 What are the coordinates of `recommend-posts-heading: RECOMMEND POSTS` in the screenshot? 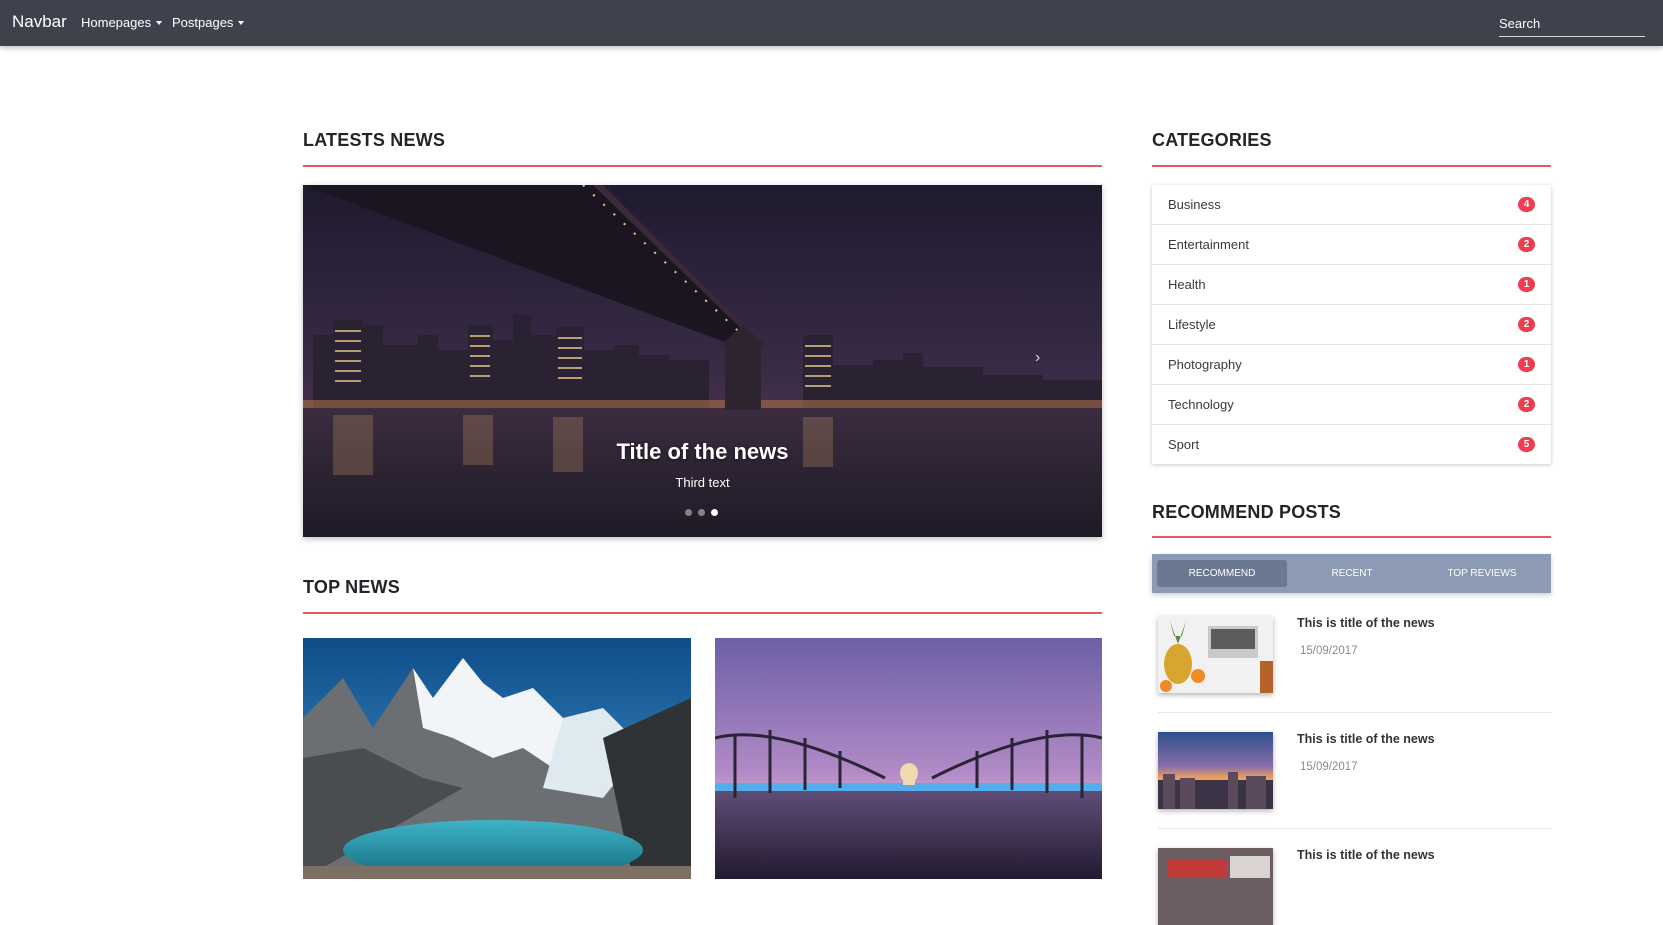 It's located at (1247, 512).